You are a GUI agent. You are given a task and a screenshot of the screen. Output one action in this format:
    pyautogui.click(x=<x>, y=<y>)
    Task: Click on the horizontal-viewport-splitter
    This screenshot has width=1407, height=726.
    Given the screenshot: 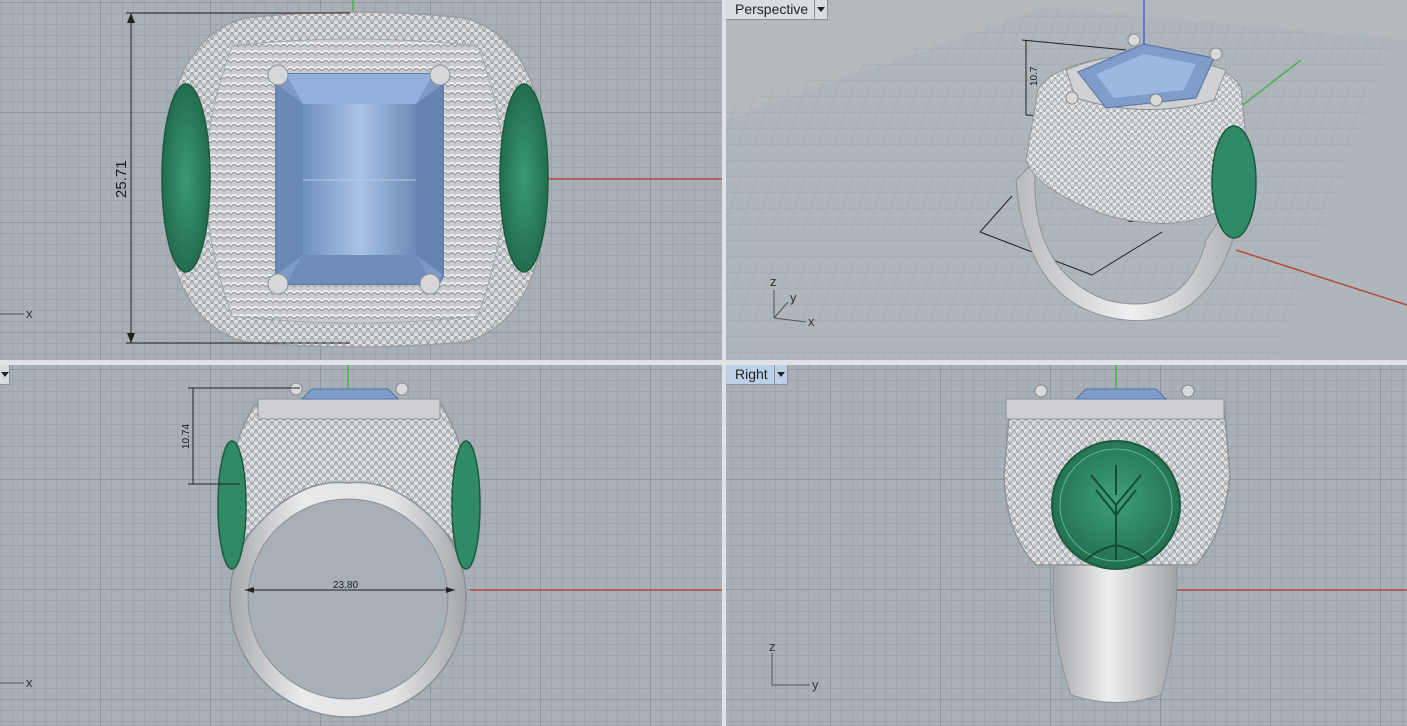 What is the action you would take?
    pyautogui.click(x=703, y=362)
    